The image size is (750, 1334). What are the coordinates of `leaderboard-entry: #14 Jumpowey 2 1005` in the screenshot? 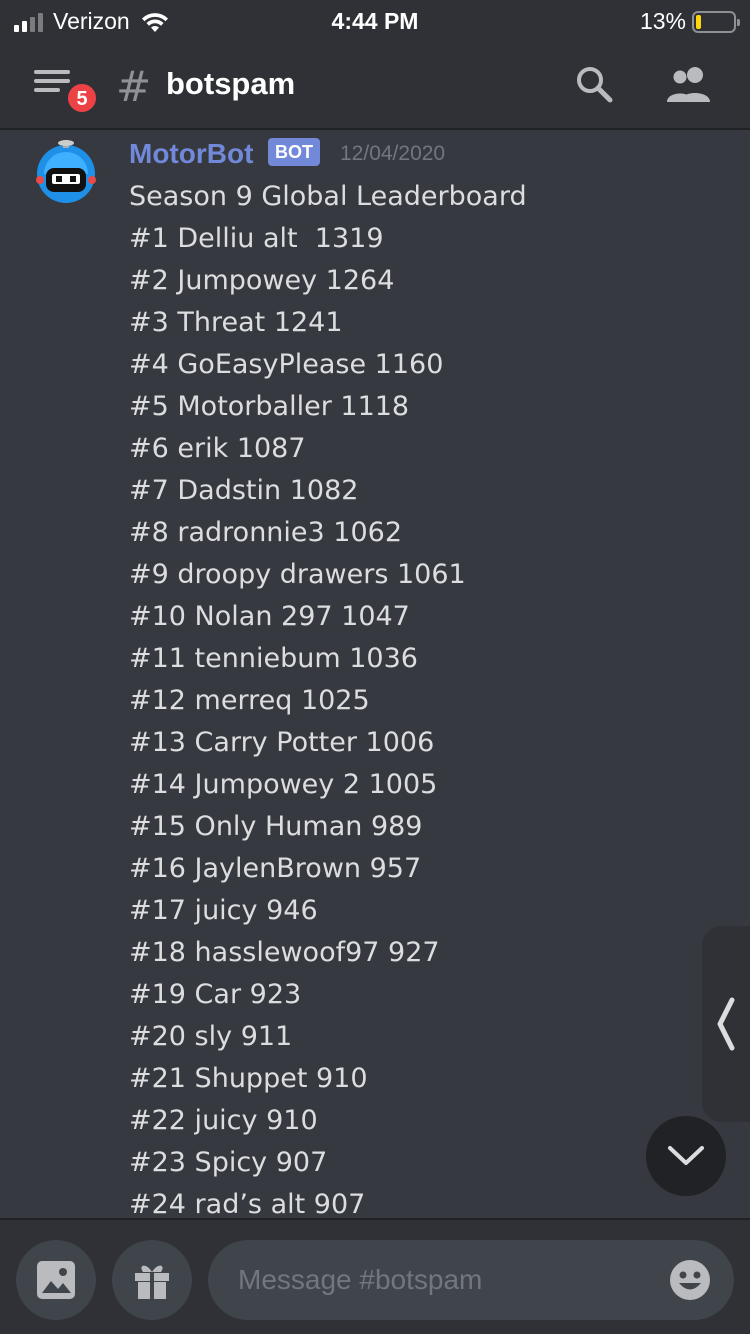 It's located at (283, 784).